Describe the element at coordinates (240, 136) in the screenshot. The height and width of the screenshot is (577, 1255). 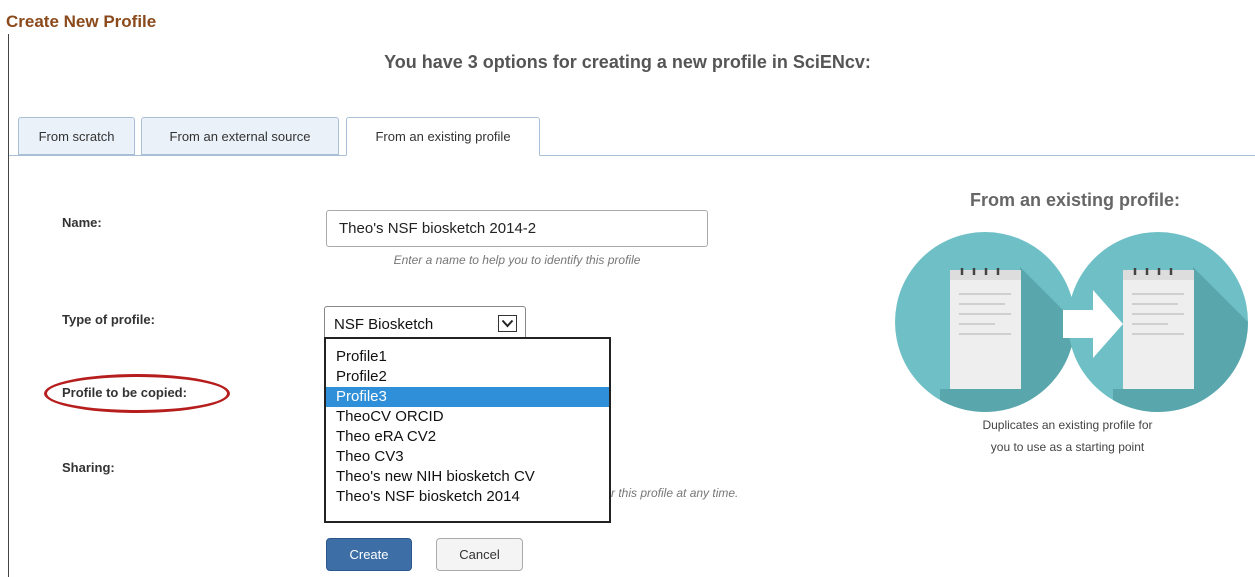
I see `tab-from-external-source: From an external source` at that location.